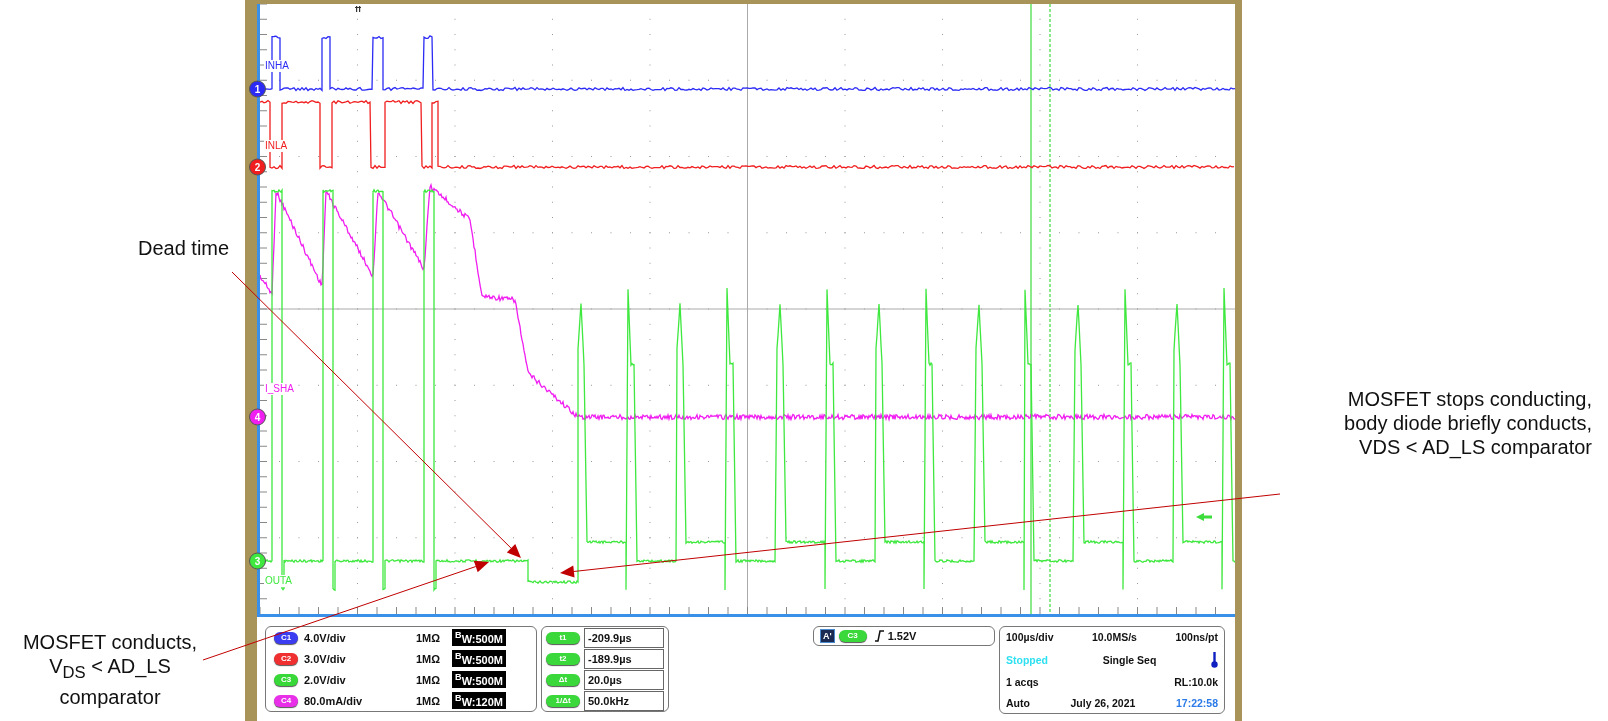 This screenshot has width=1608, height=721. What do you see at coordinates (1114, 637) in the screenshot?
I see `sample-rate: 10.0MS/s` at bounding box center [1114, 637].